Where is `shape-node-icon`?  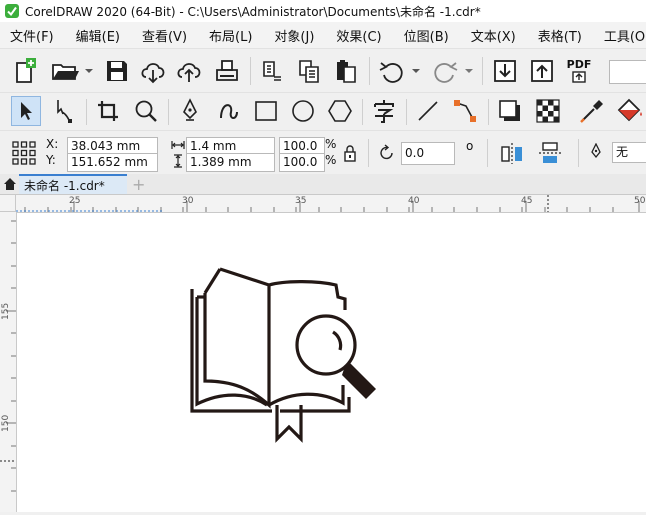
shape-node-icon is located at coordinates (64, 111).